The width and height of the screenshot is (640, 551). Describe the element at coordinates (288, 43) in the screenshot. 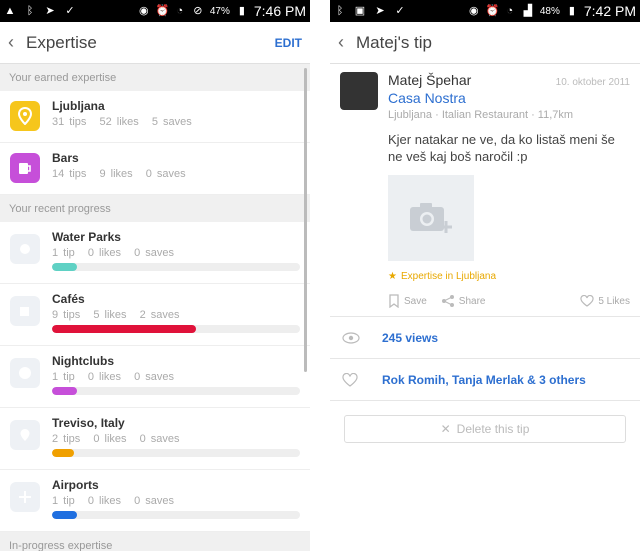

I see `edit-button: EDIT` at that location.